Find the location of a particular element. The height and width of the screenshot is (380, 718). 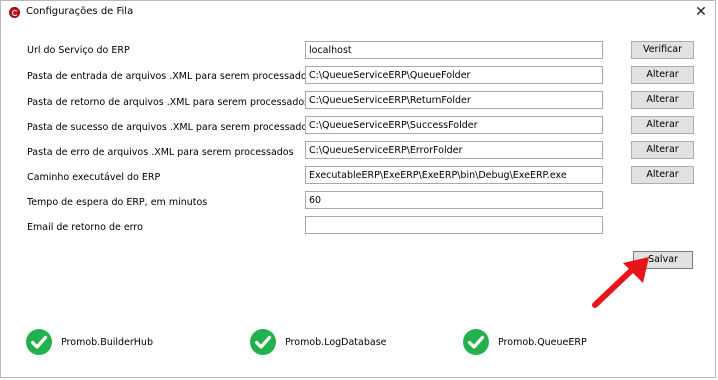

erp-exe-path-label: Caminho executável do ERP is located at coordinates (94, 177).